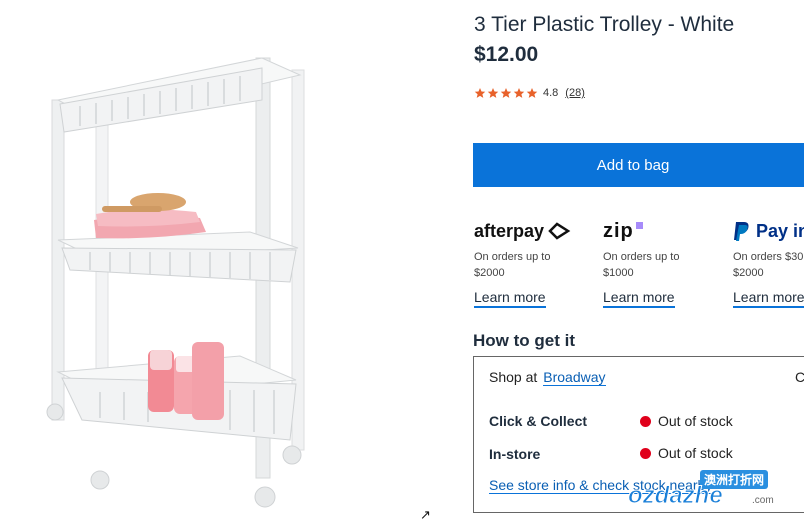 The image size is (804, 525). Describe the element at coordinates (551, 93) in the screenshot. I see `rating-value: 4.8` at that location.